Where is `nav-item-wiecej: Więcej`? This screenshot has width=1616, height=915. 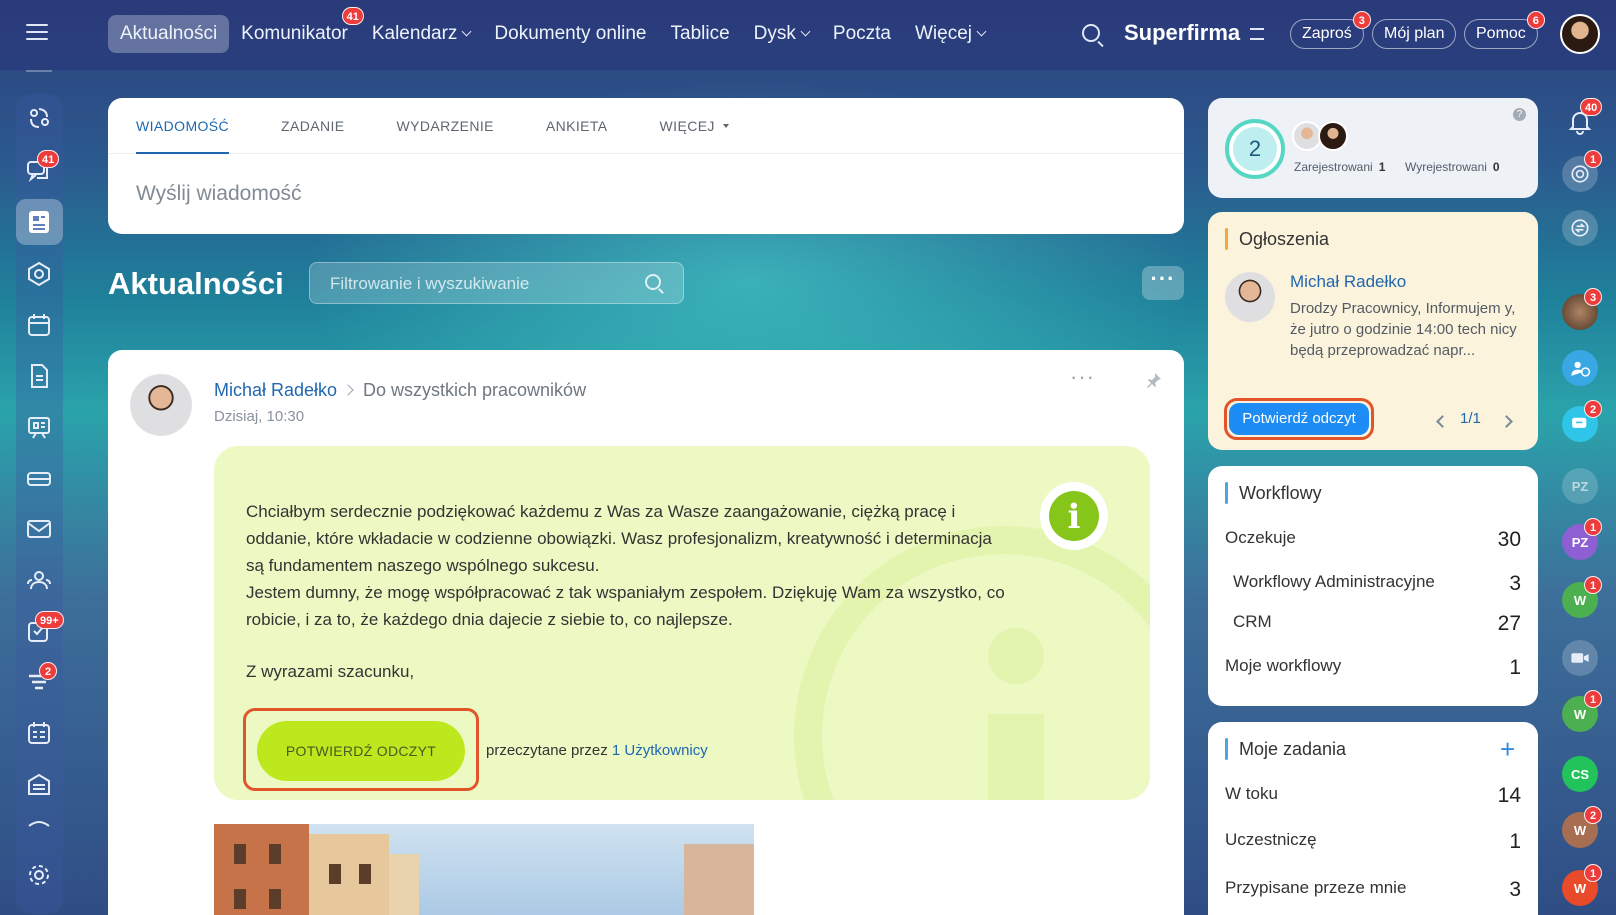 nav-item-wiecej: Więcej is located at coordinates (950, 34).